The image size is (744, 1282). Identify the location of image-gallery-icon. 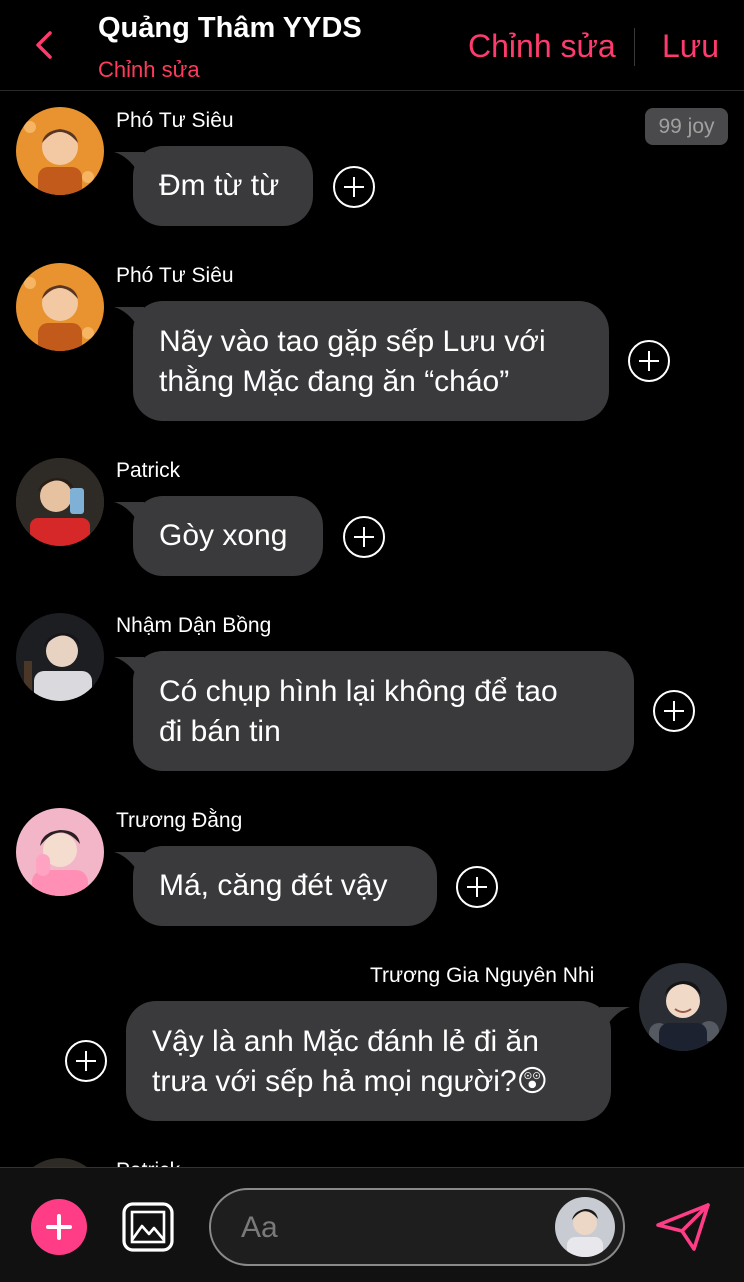
(148, 1227).